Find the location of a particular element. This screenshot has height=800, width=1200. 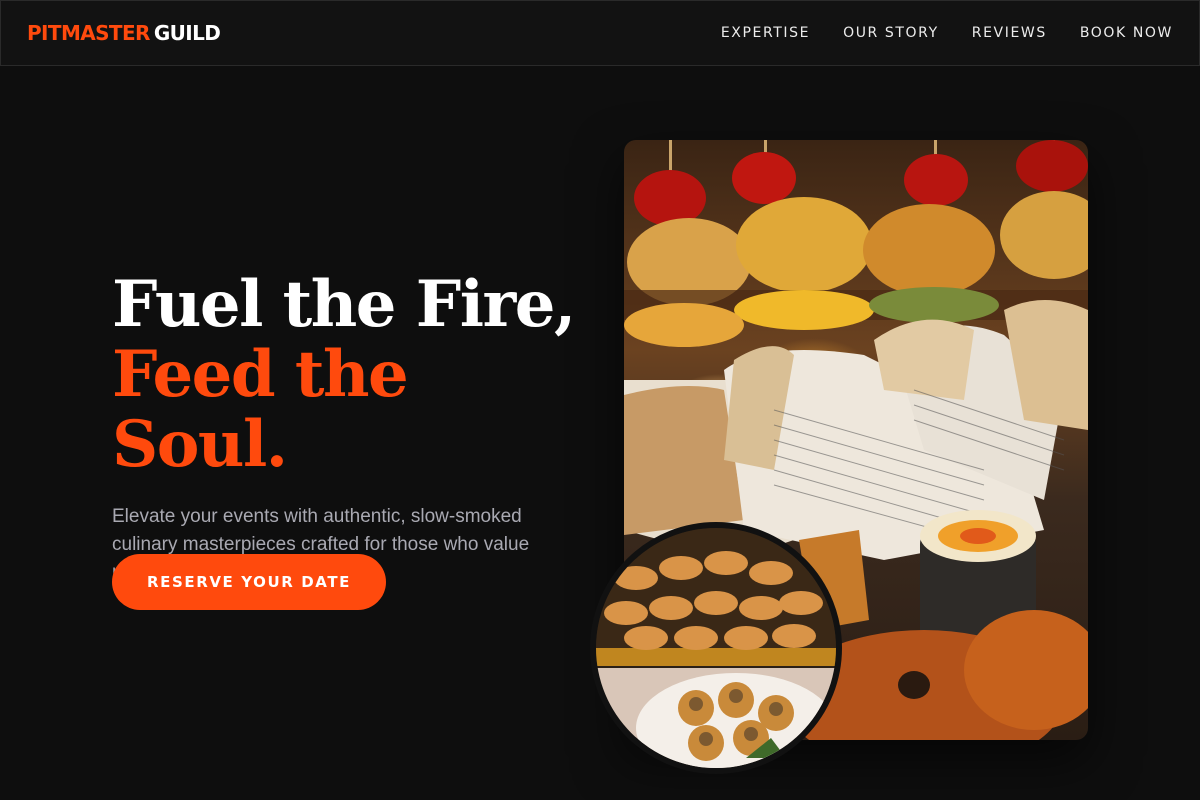

appetizer-round-photo is located at coordinates (716, 648).